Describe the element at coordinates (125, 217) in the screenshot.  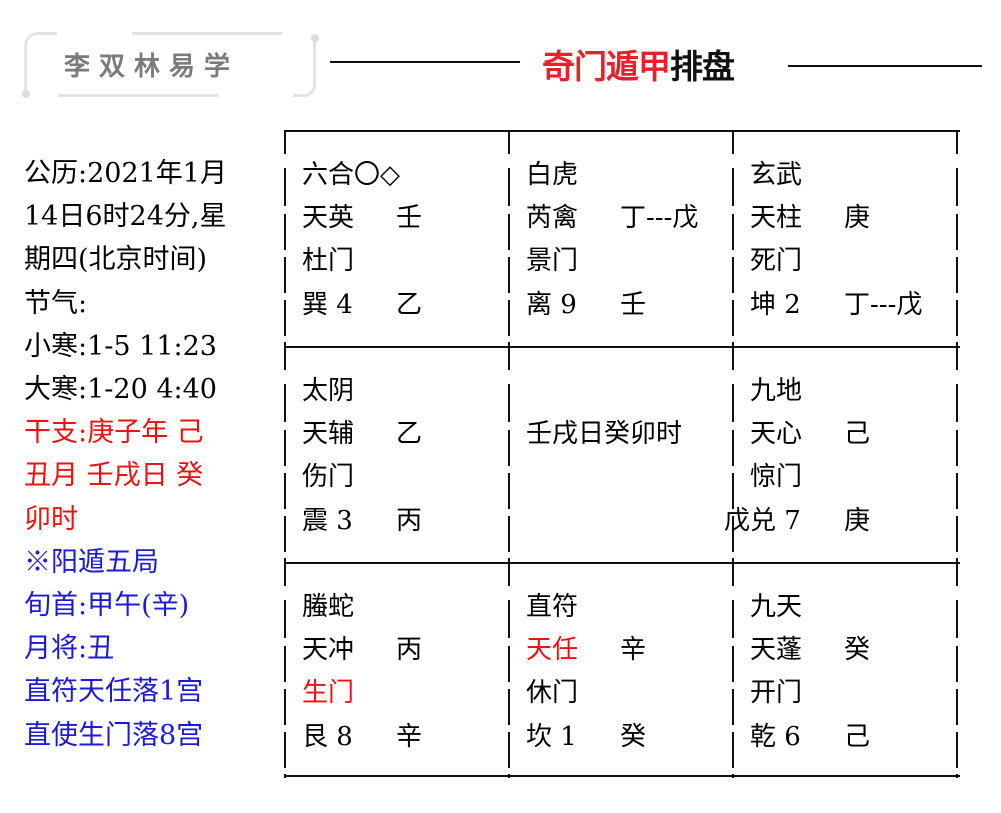
I see `info-line: 14日6时24分,星` at that location.